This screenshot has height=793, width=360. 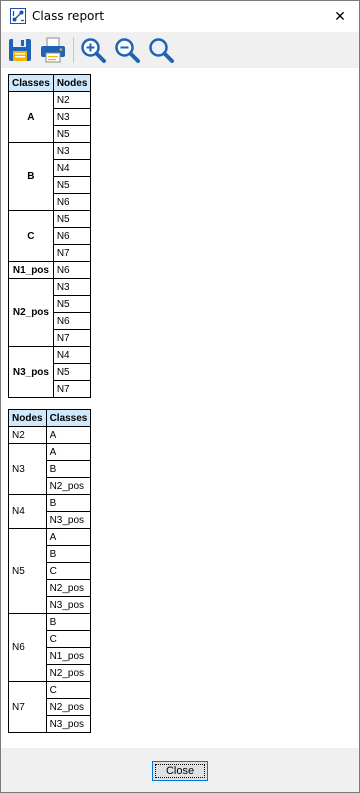 What do you see at coordinates (31, 117) in the screenshot?
I see `group-label-cell: A` at bounding box center [31, 117].